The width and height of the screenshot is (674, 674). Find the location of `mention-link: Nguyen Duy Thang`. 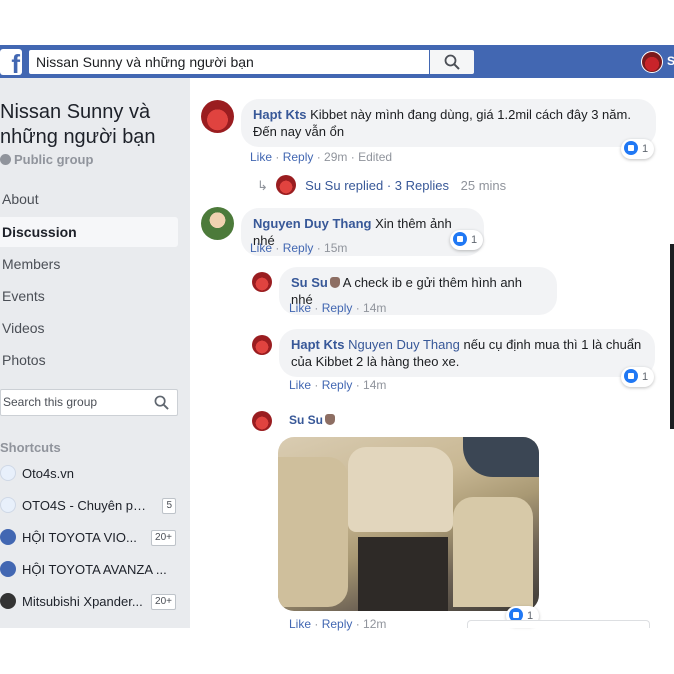

mention-link: Nguyen Duy Thang is located at coordinates (404, 344).